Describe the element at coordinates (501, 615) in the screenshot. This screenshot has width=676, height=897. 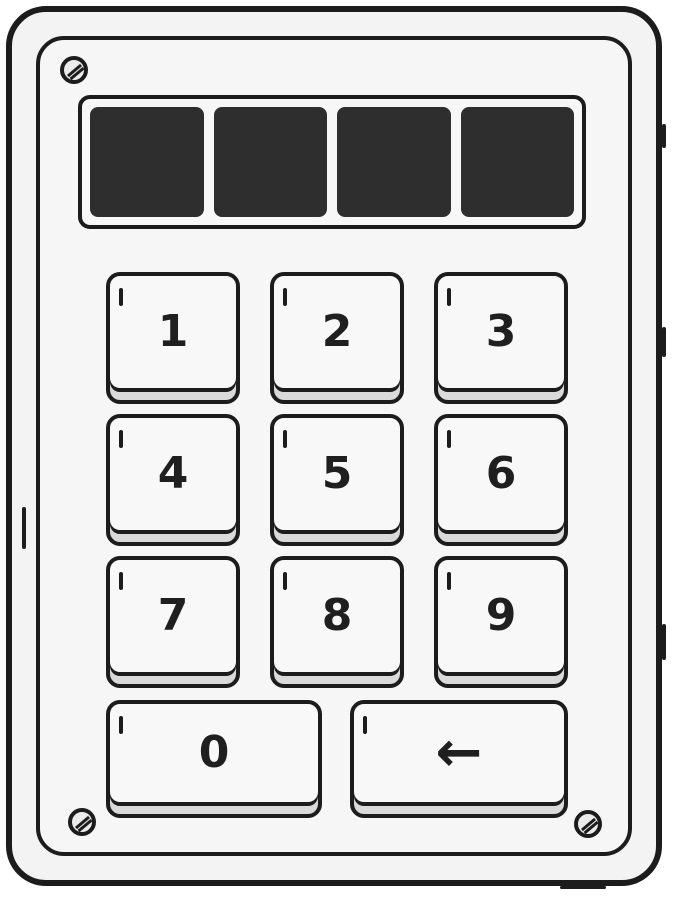
I see `key-9-label: 9` at that location.